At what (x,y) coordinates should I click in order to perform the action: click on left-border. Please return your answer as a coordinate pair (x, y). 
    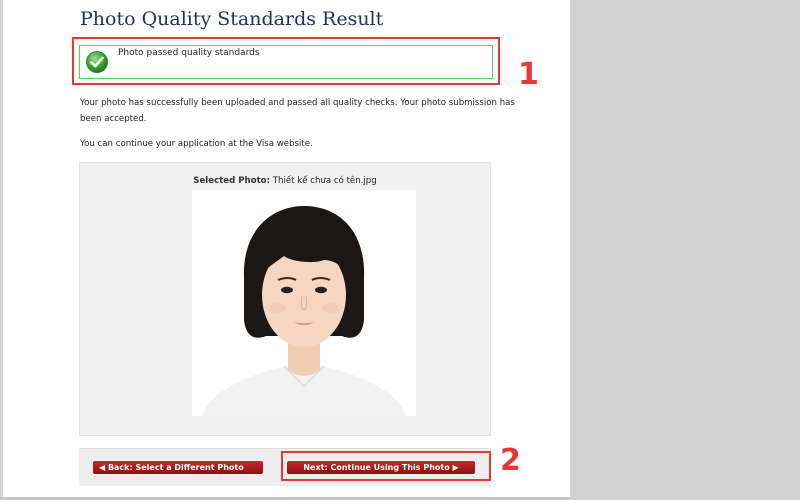
    Looking at the image, I should click on (1, 250).